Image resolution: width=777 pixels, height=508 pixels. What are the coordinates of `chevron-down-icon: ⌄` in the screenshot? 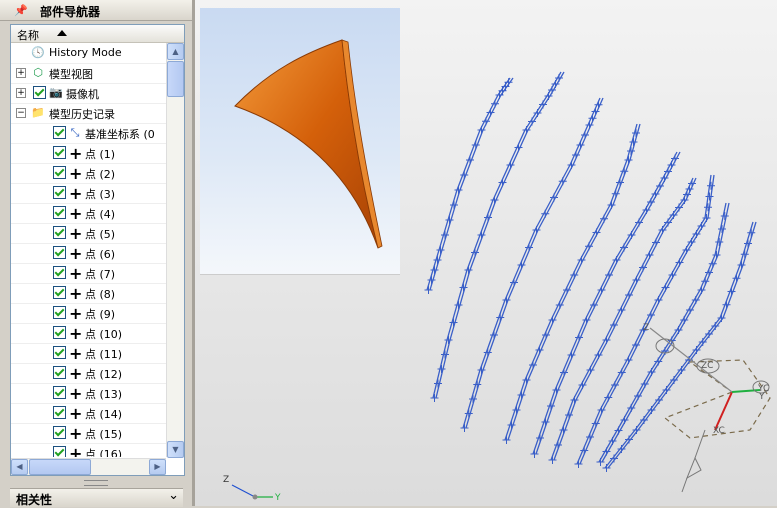 It's located at (173, 495).